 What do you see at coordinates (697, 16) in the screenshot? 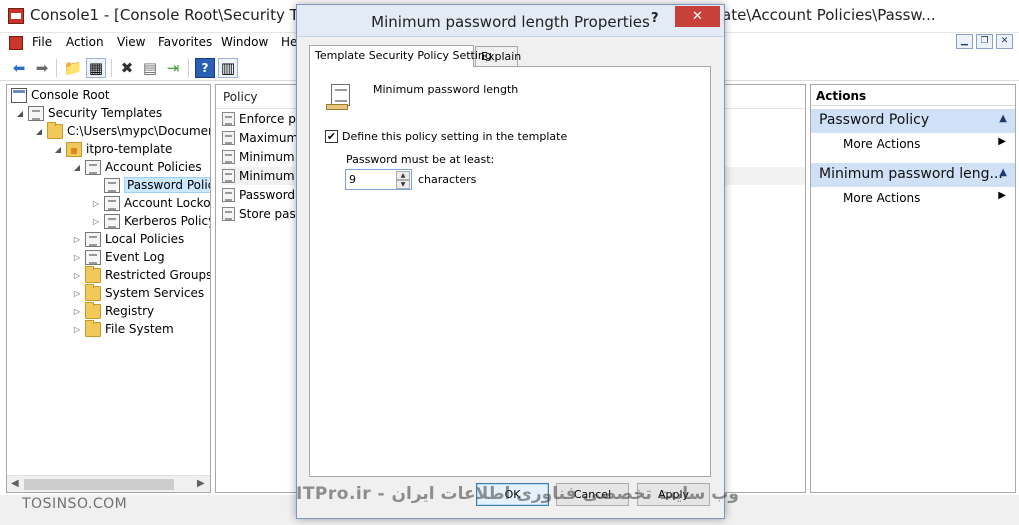
I see `dialog-close-button: ✕` at bounding box center [697, 16].